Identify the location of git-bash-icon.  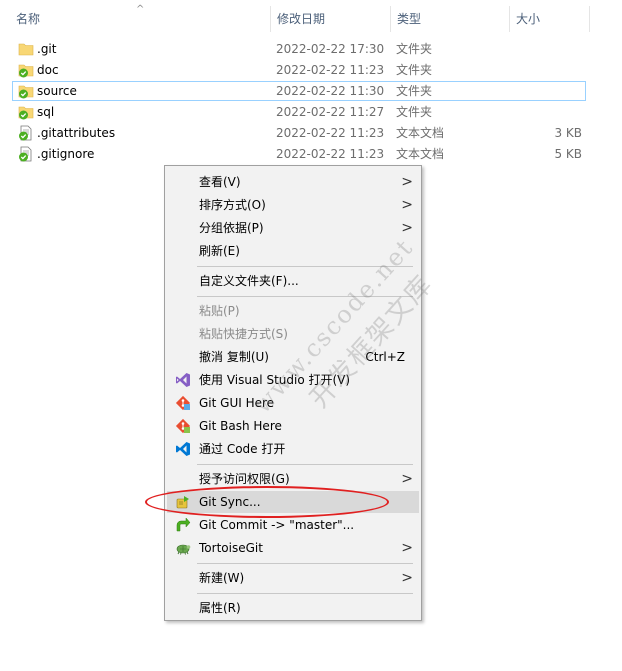
(183, 426).